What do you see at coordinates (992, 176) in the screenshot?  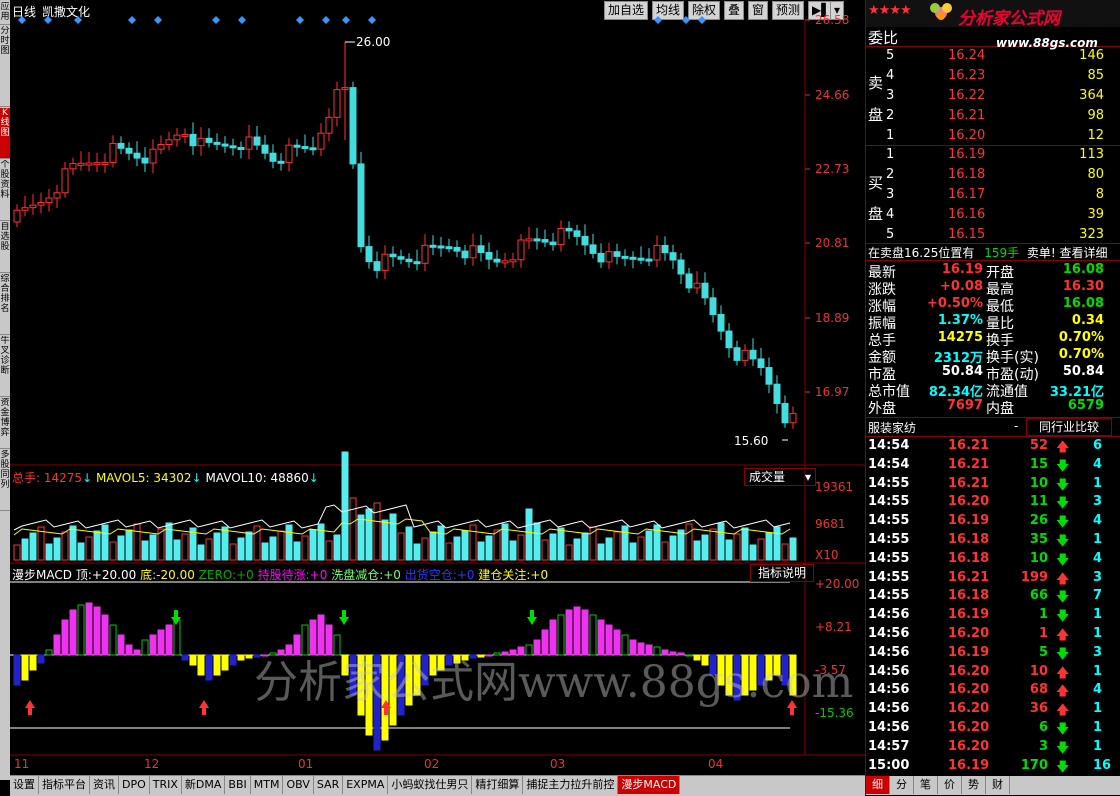 I see `buy-order-row: 2 16.18 80` at bounding box center [992, 176].